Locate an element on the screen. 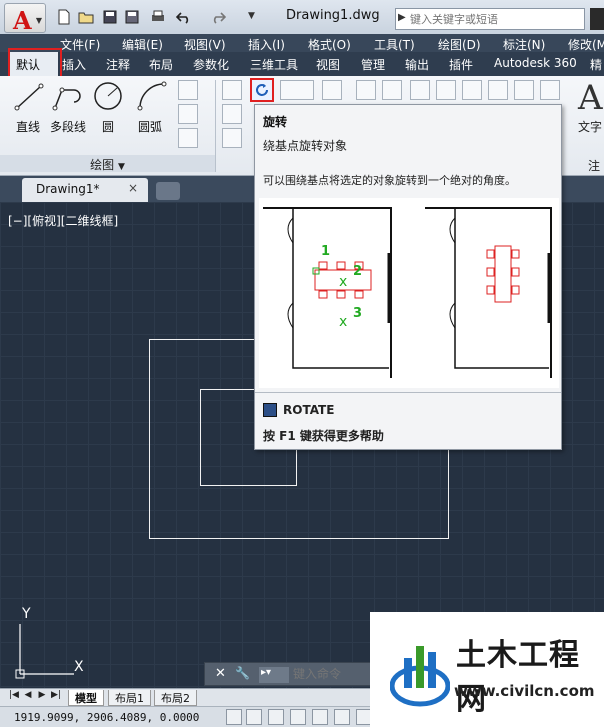  rotate-illustration-drawing: x x is located at coordinates (407, 292).